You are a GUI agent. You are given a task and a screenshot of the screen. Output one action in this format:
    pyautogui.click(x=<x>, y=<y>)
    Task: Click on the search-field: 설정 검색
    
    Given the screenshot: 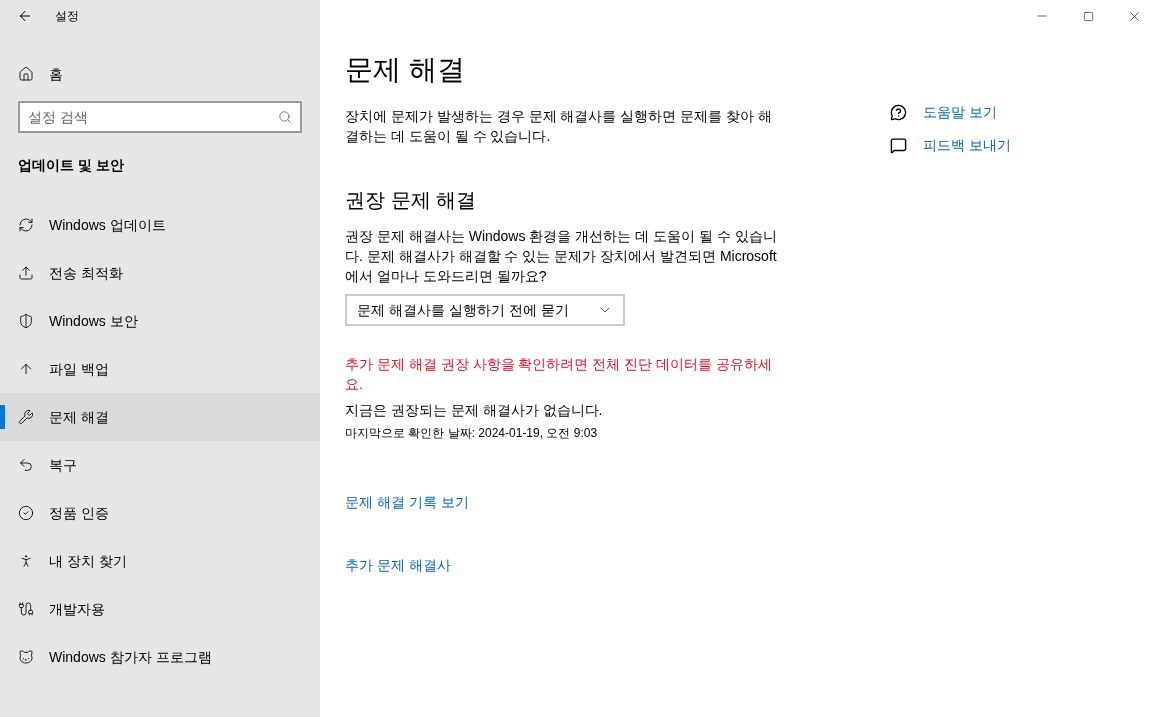 What is the action you would take?
    pyautogui.click(x=160, y=117)
    